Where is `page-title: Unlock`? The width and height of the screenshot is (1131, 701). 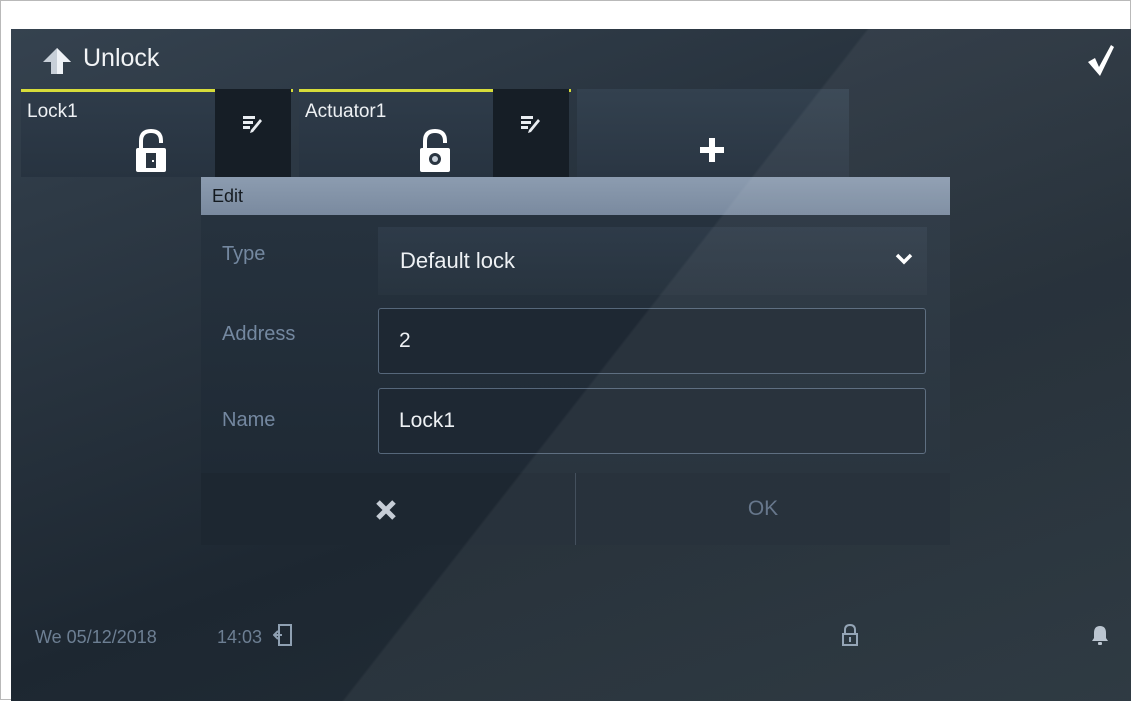
page-title: Unlock is located at coordinates (121, 58).